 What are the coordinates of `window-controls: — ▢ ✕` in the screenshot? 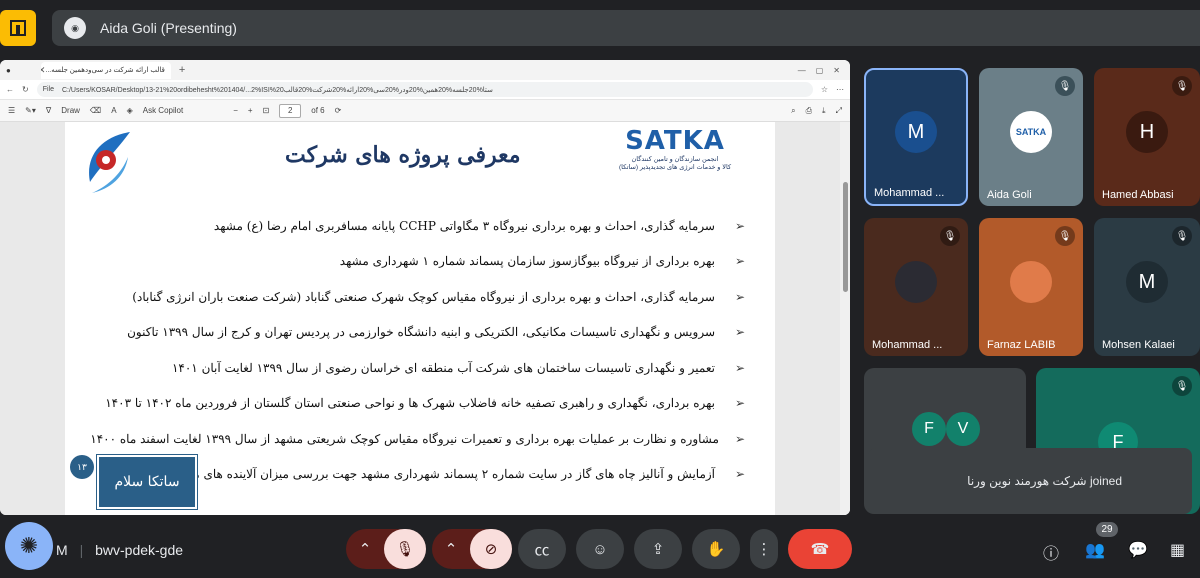 It's located at (824, 70).